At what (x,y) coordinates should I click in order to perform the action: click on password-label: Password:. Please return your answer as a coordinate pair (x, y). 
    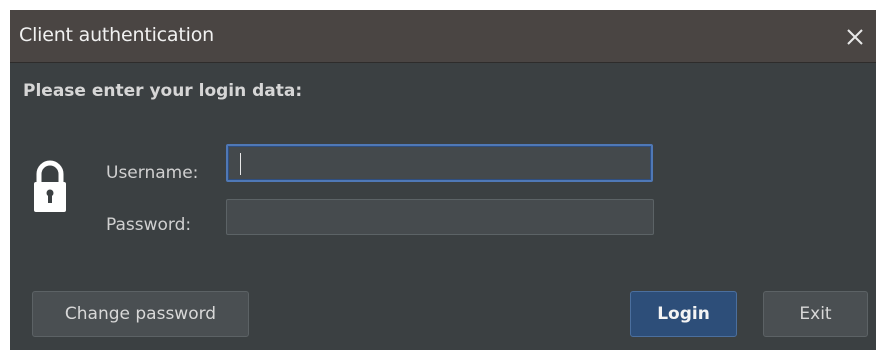
    Looking at the image, I should click on (149, 225).